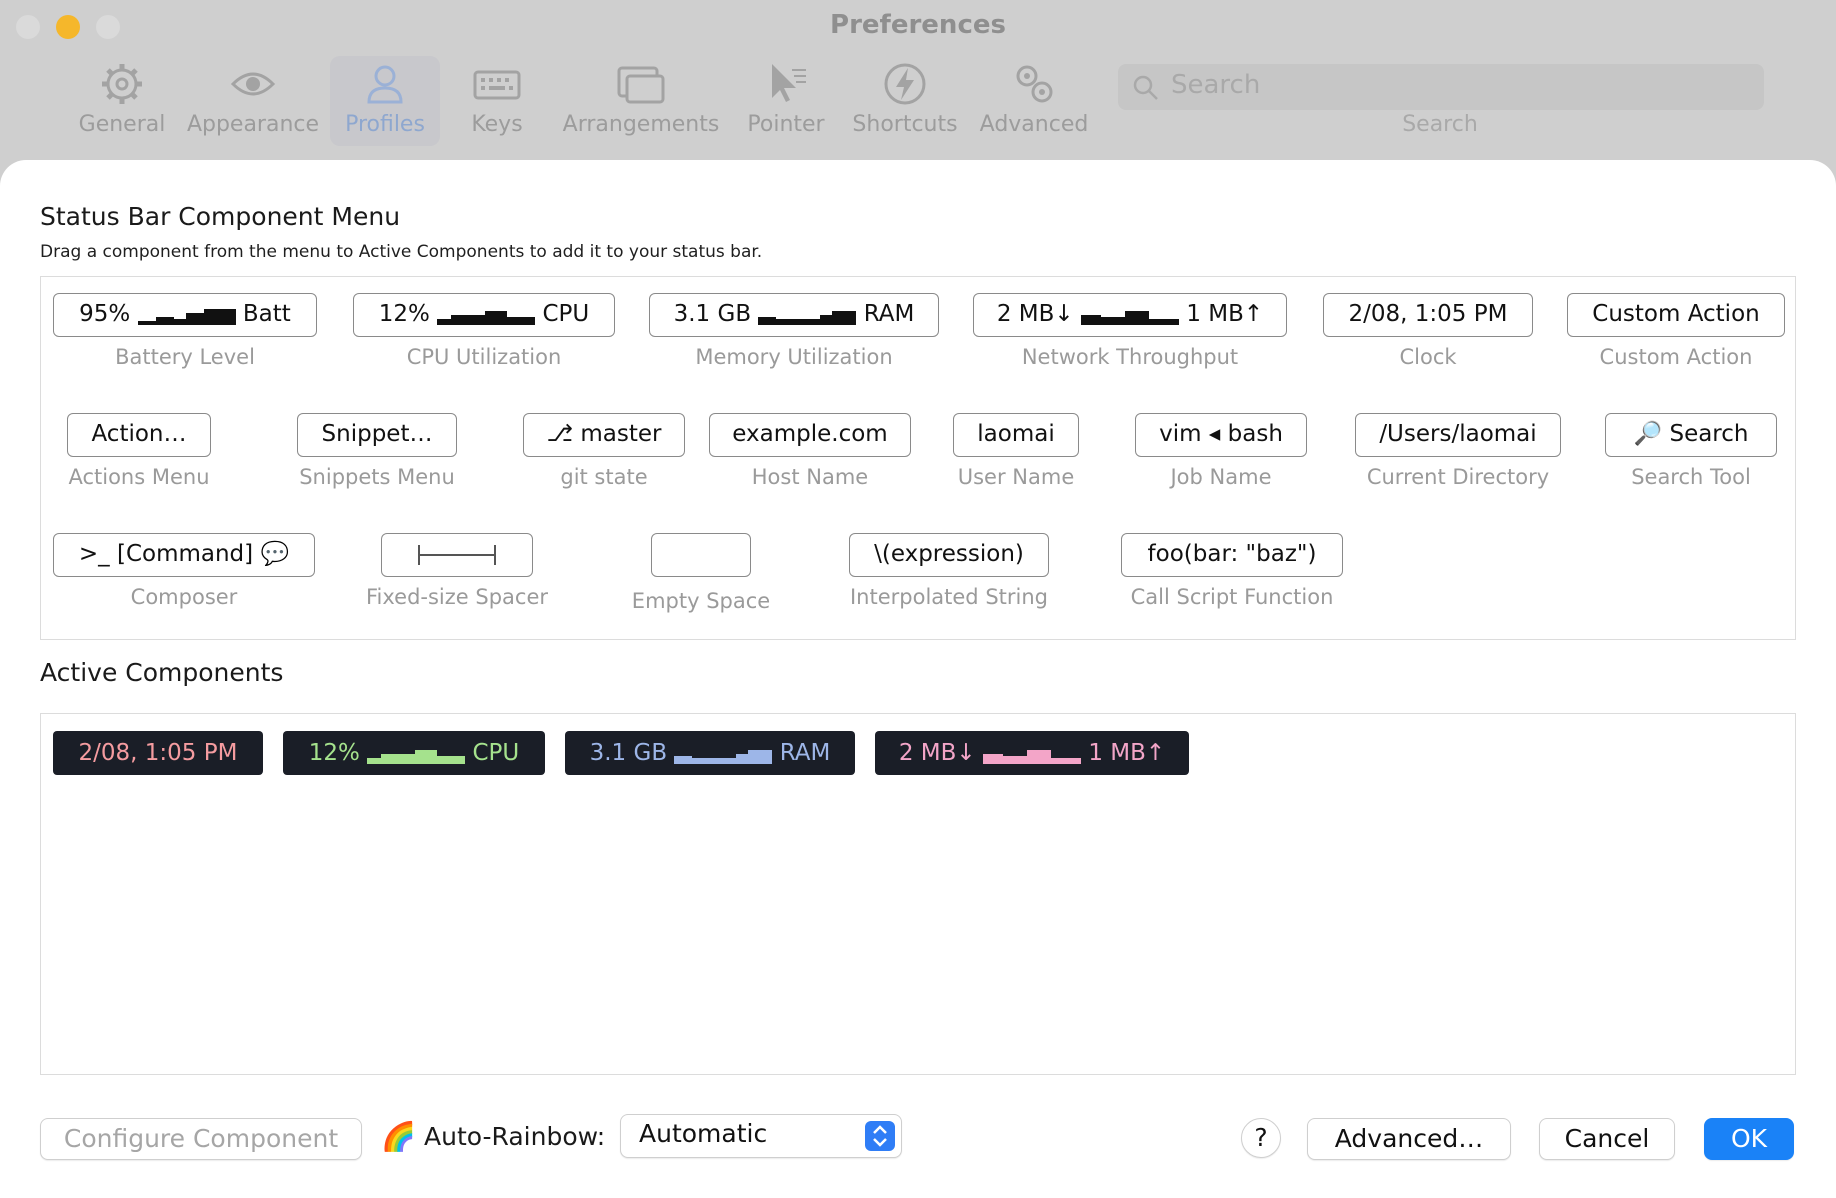 Image resolution: width=1836 pixels, height=1198 pixels. Describe the element at coordinates (185, 357) in the screenshot. I see `component-caption: Battery Level` at that location.